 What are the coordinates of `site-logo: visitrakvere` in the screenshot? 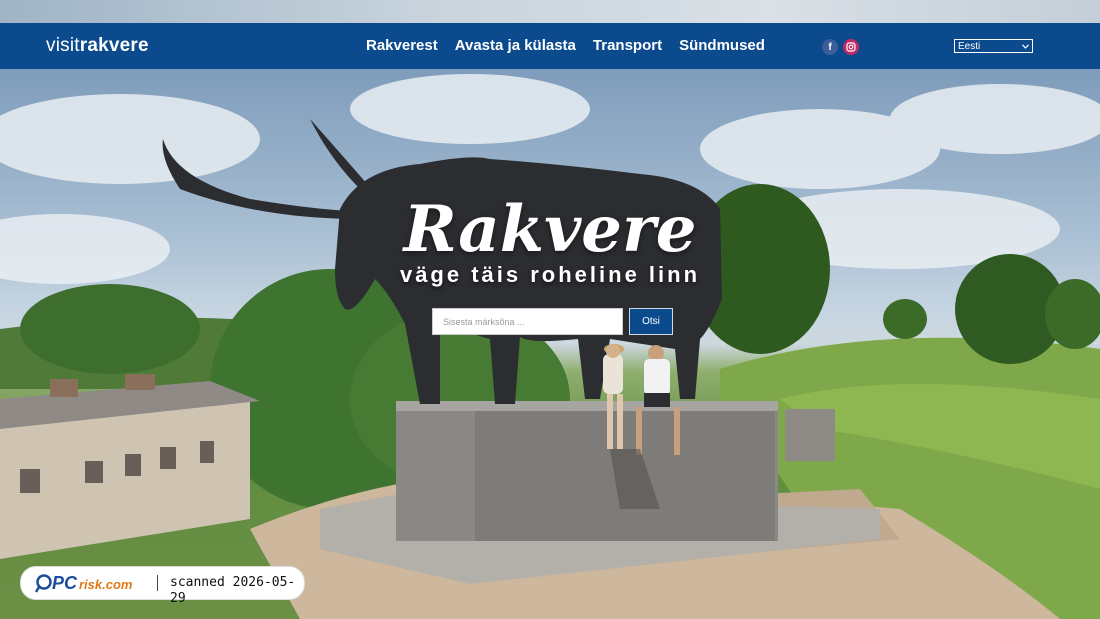 It's located at (97, 46).